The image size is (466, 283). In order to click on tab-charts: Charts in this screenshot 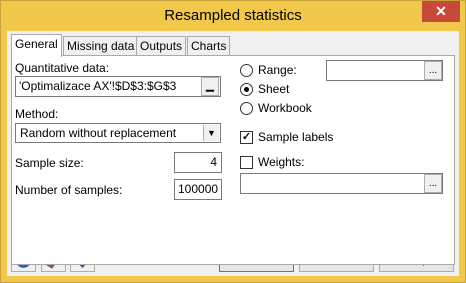, I will do `click(209, 46)`.